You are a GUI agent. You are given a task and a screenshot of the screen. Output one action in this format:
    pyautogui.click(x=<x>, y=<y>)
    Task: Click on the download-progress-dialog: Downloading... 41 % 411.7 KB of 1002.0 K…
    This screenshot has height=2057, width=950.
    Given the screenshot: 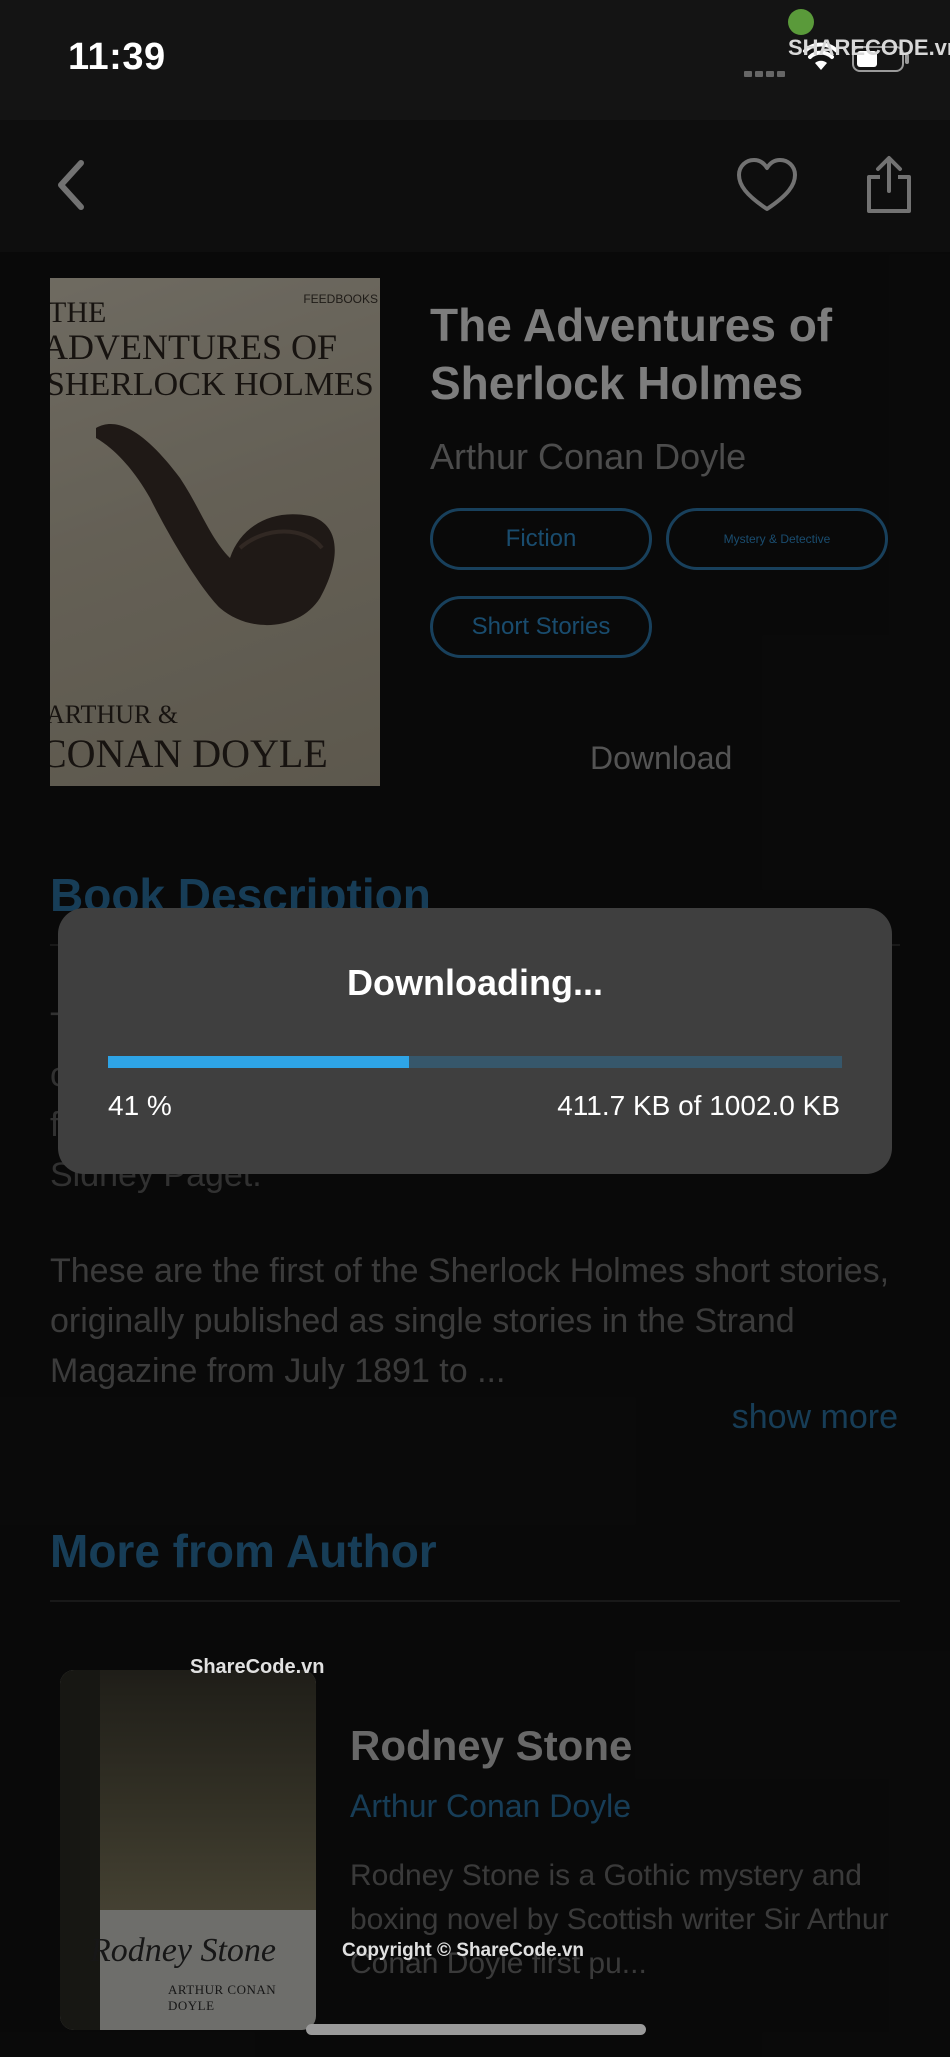 What is the action you would take?
    pyautogui.click(x=475, y=1041)
    